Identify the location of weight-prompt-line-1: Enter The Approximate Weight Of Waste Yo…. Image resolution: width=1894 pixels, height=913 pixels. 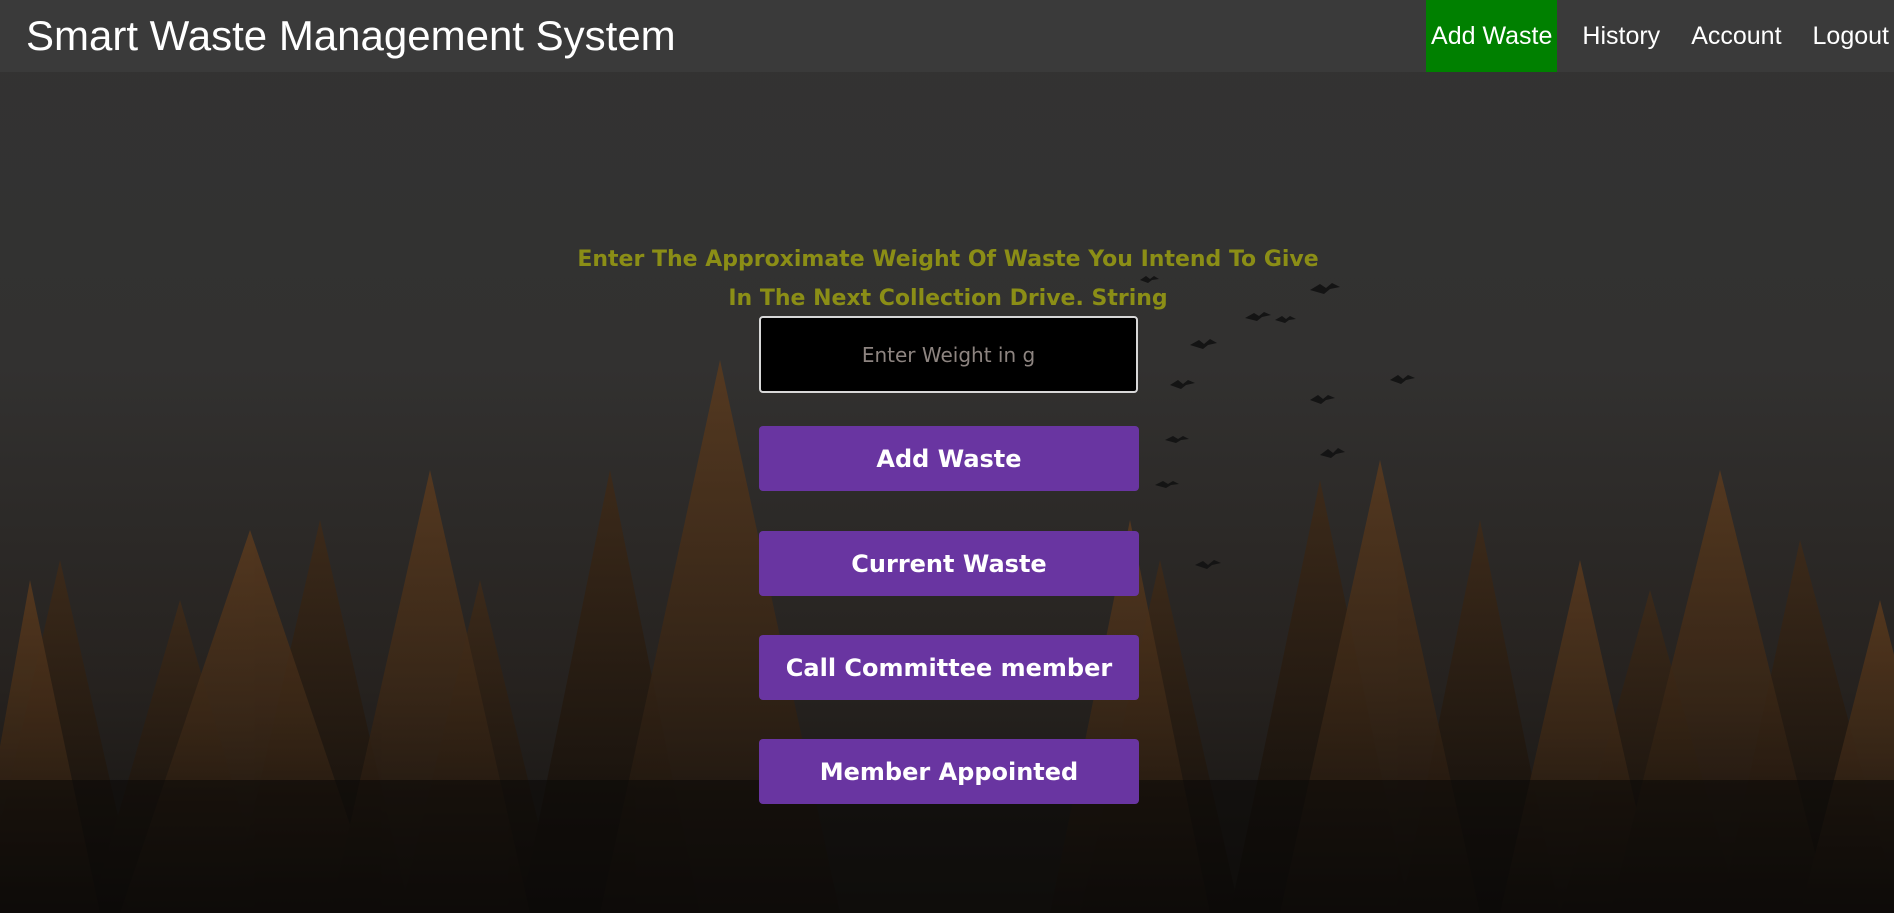
(948, 259).